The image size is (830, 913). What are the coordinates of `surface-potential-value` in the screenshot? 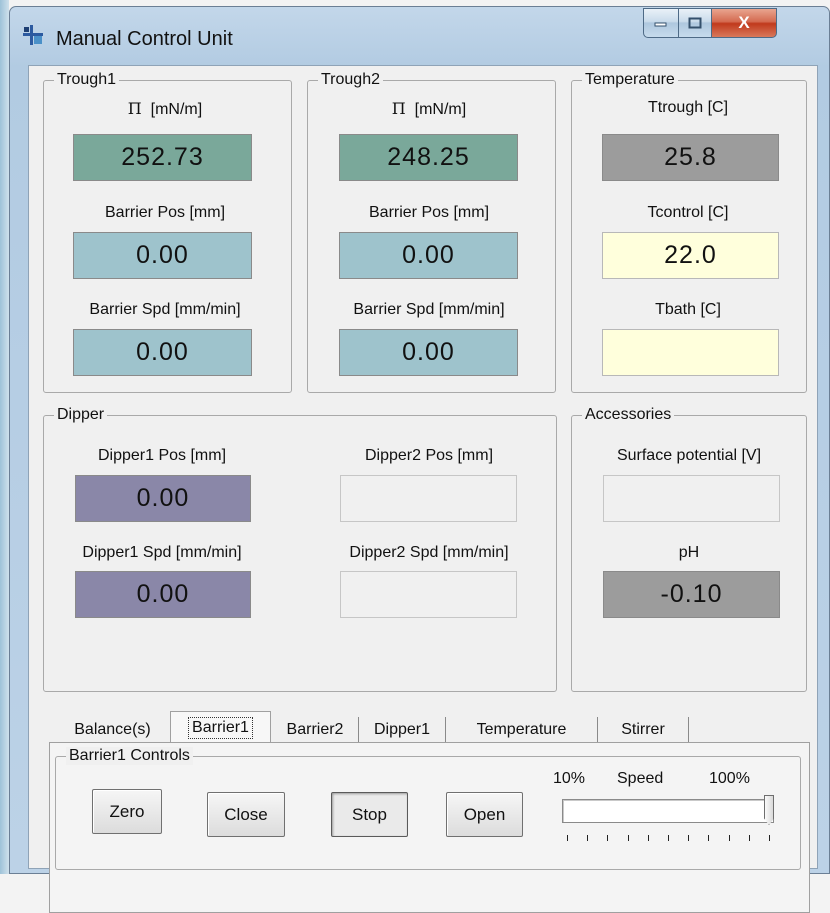 It's located at (691, 498).